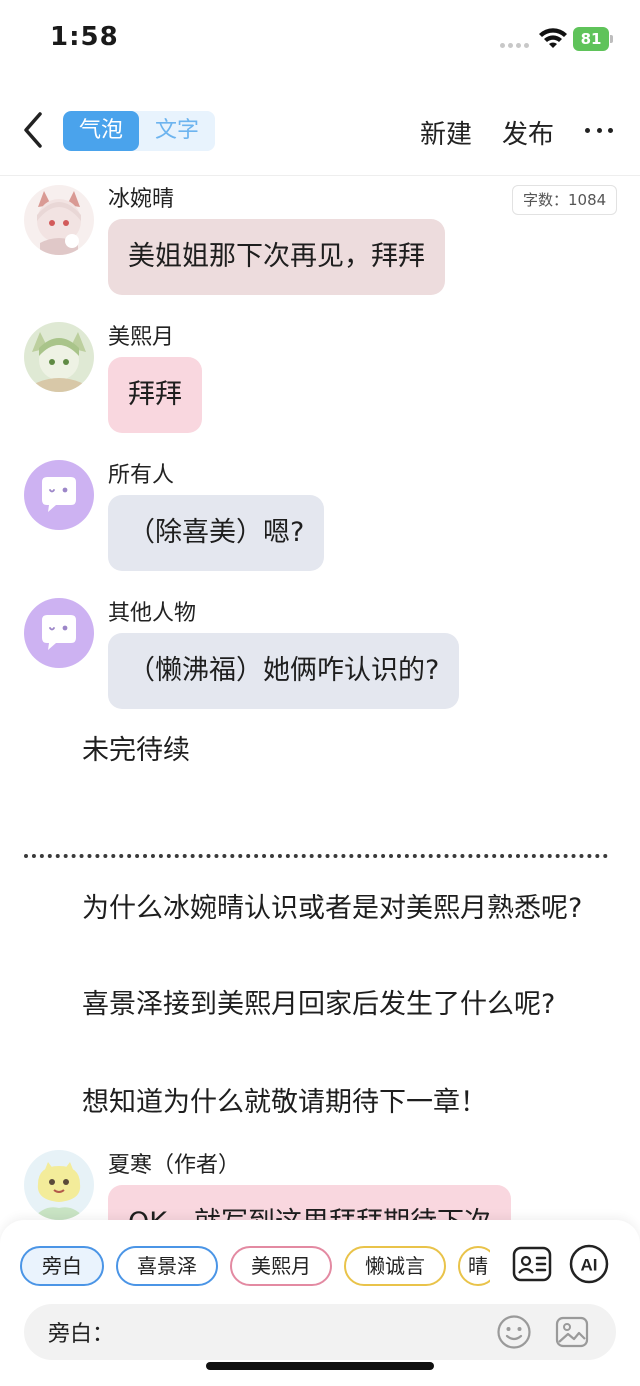 The height and width of the screenshot is (1386, 640). I want to click on narration-text: 未完待续, so click(361, 751).